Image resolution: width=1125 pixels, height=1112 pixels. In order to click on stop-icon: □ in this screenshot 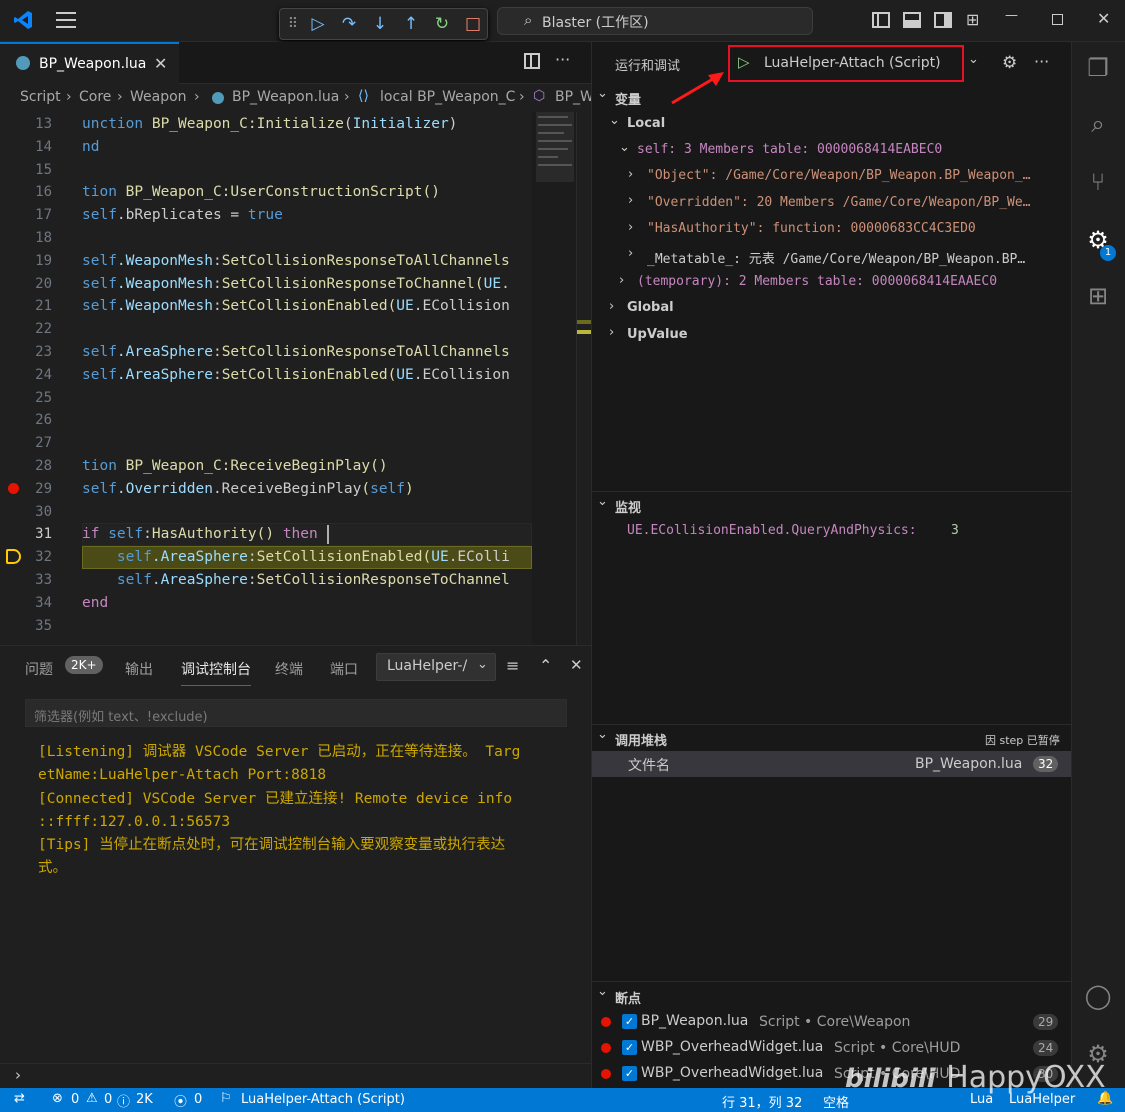, I will do `click(473, 24)`.